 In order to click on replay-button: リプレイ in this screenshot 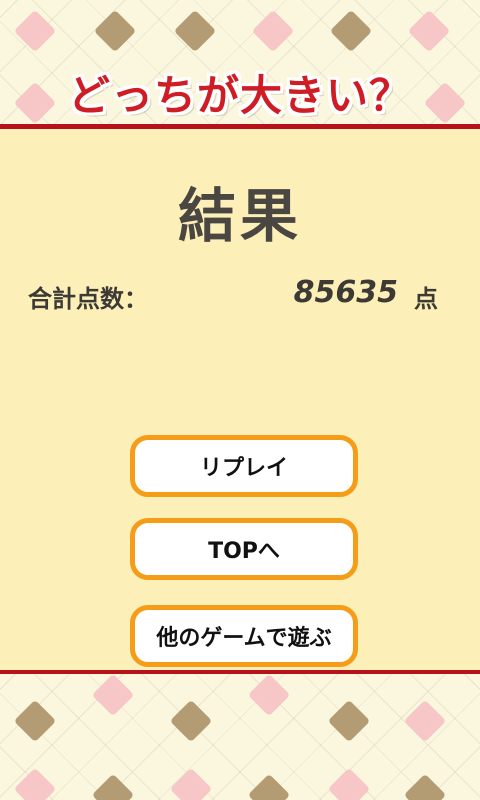, I will do `click(244, 466)`.